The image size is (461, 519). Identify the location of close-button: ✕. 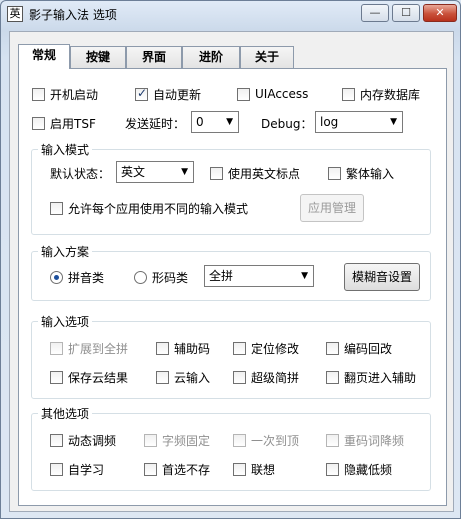
(440, 13).